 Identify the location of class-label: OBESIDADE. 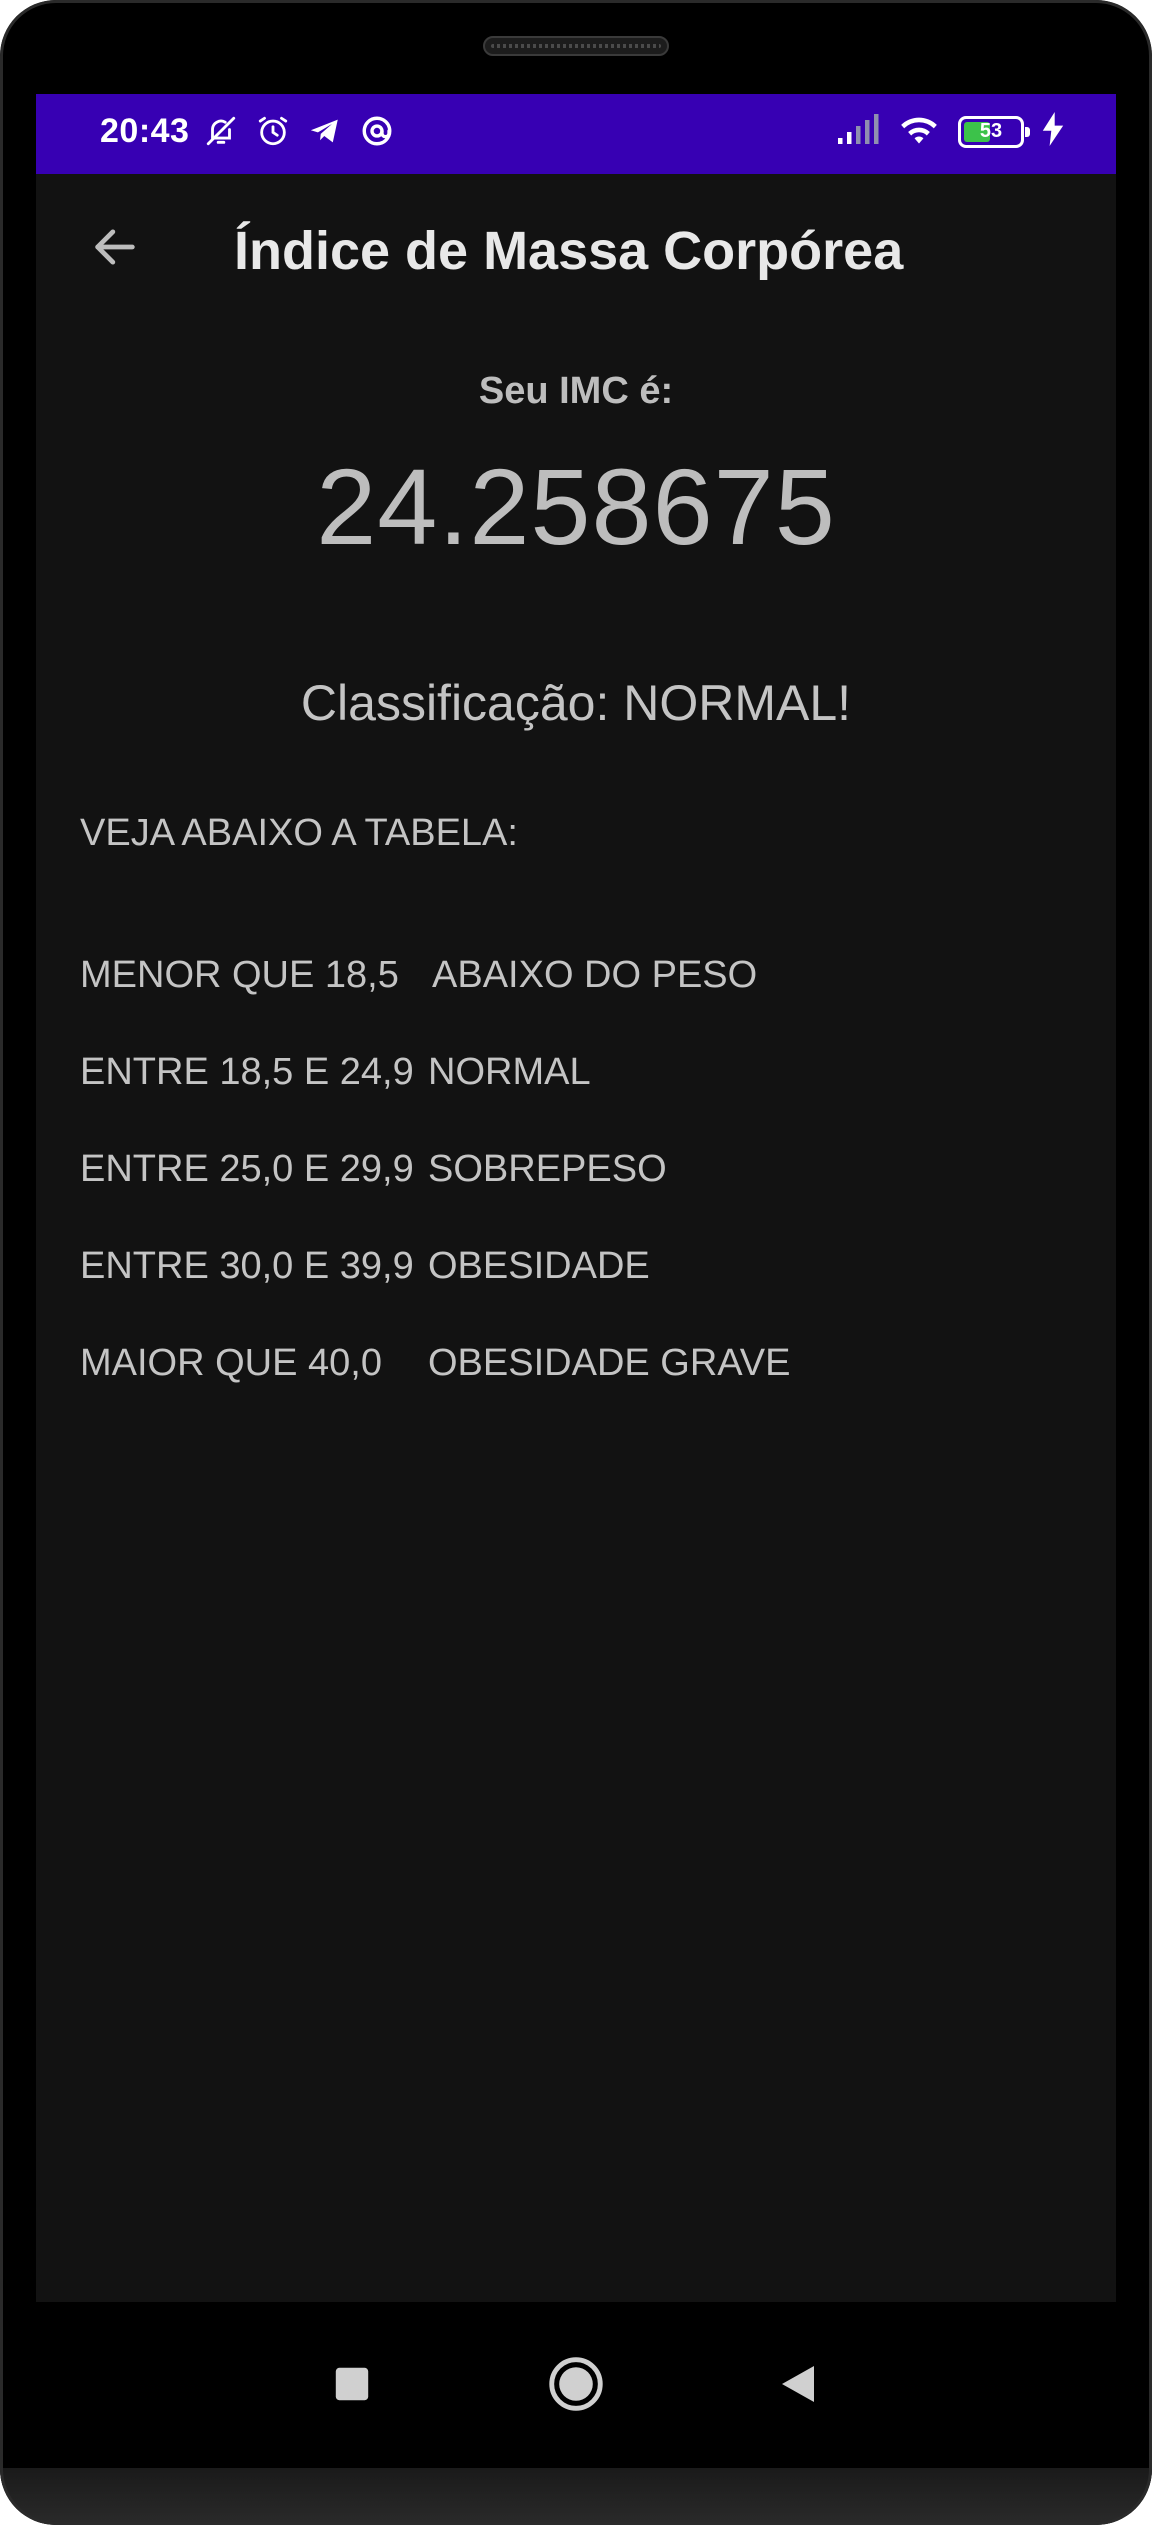
(539, 1266).